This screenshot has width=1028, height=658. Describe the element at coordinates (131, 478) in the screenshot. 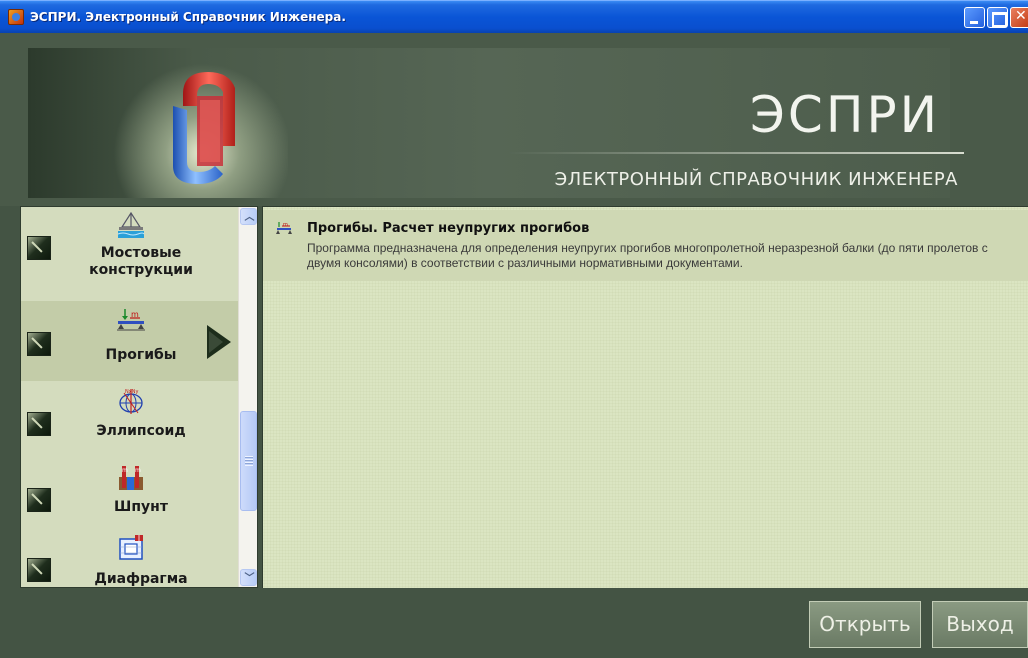

I see `sheet-pile-icon: m m` at that location.